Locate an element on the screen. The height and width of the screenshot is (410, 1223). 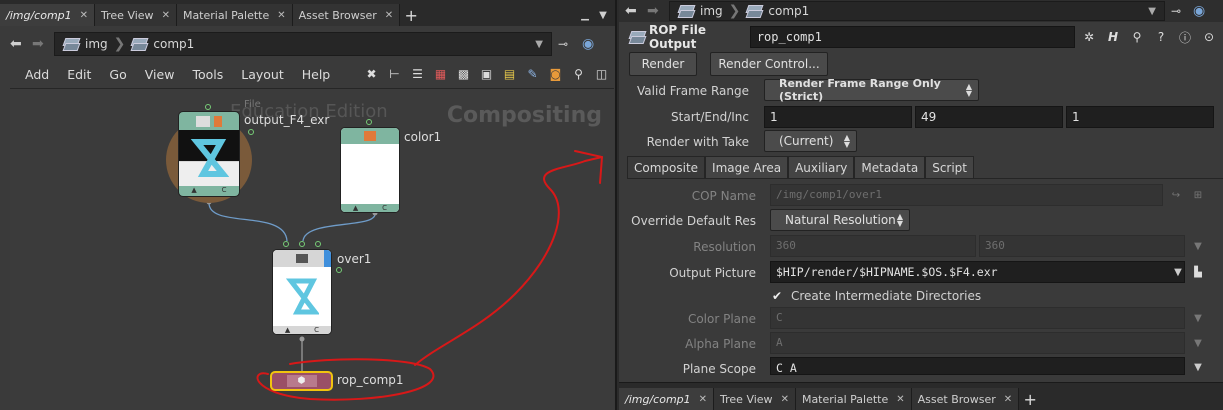
tab-metadata: Metadata is located at coordinates (890, 167).